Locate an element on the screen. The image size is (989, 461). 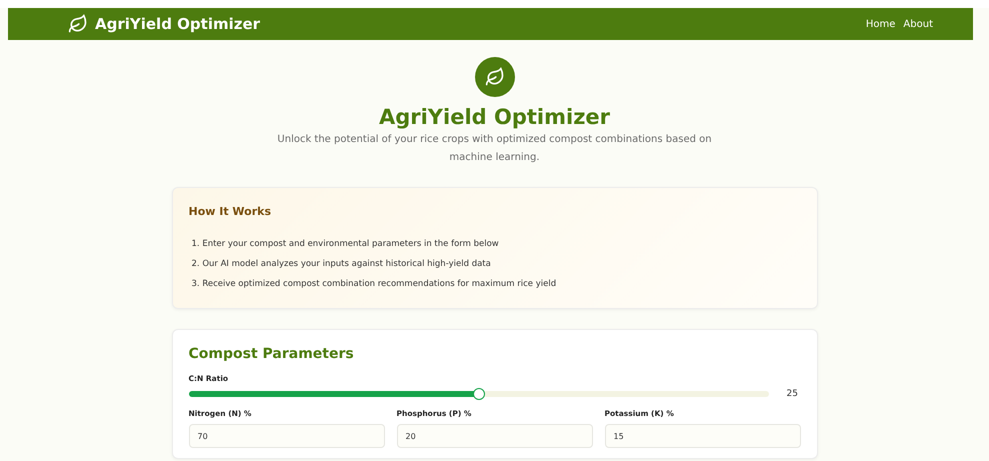
step-text: Enter your compost and environmental parameters in the form below is located at coordinates (350, 244).